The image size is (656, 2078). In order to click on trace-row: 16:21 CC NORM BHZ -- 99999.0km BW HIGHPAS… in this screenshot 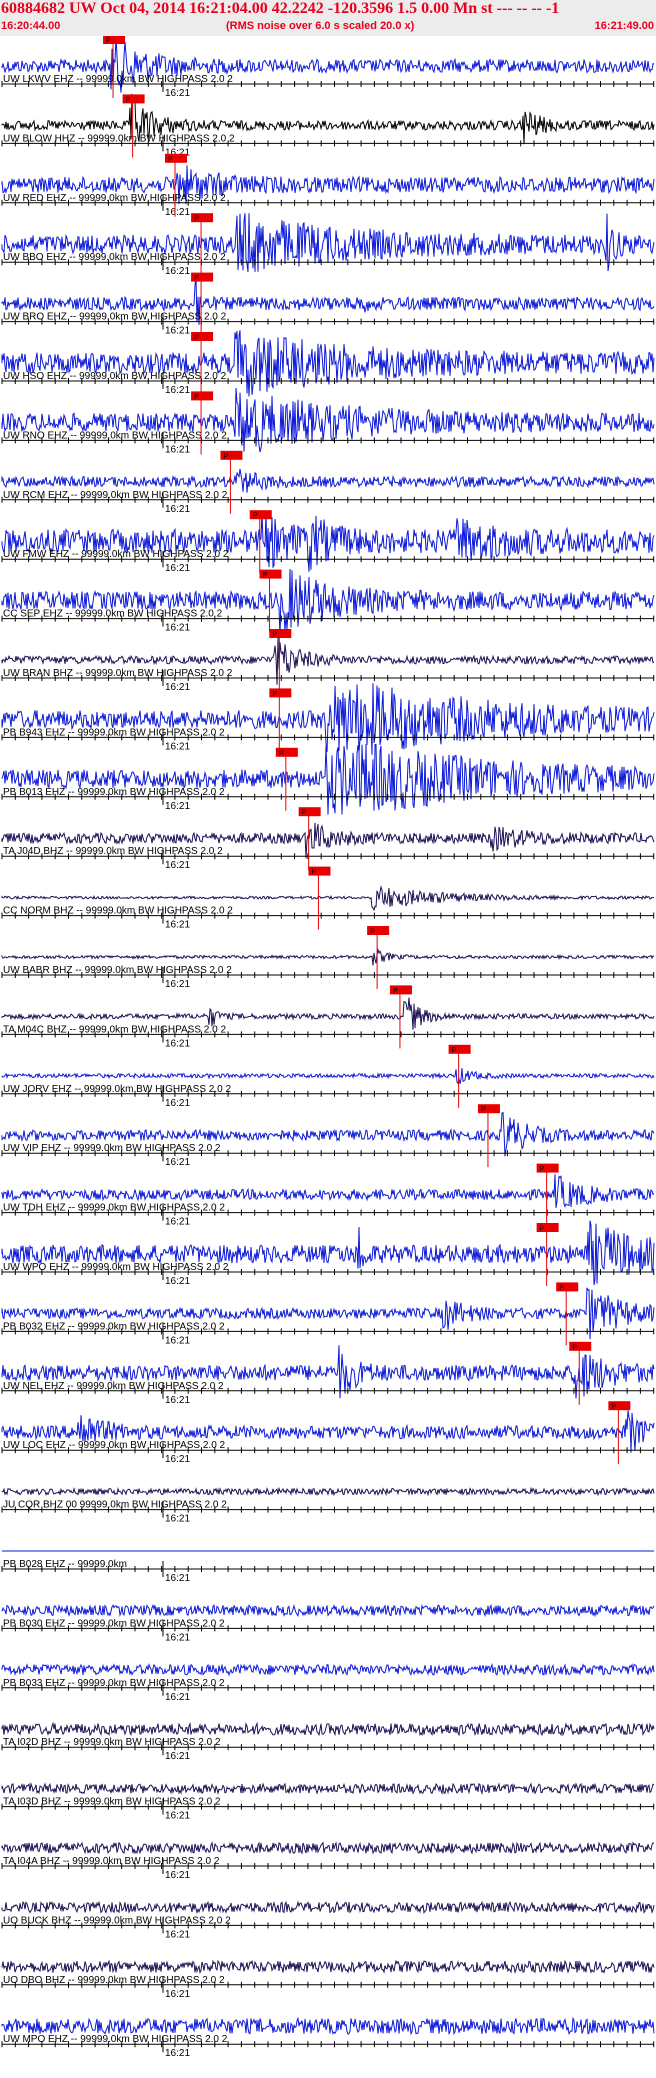, I will do `click(328, 898)`.